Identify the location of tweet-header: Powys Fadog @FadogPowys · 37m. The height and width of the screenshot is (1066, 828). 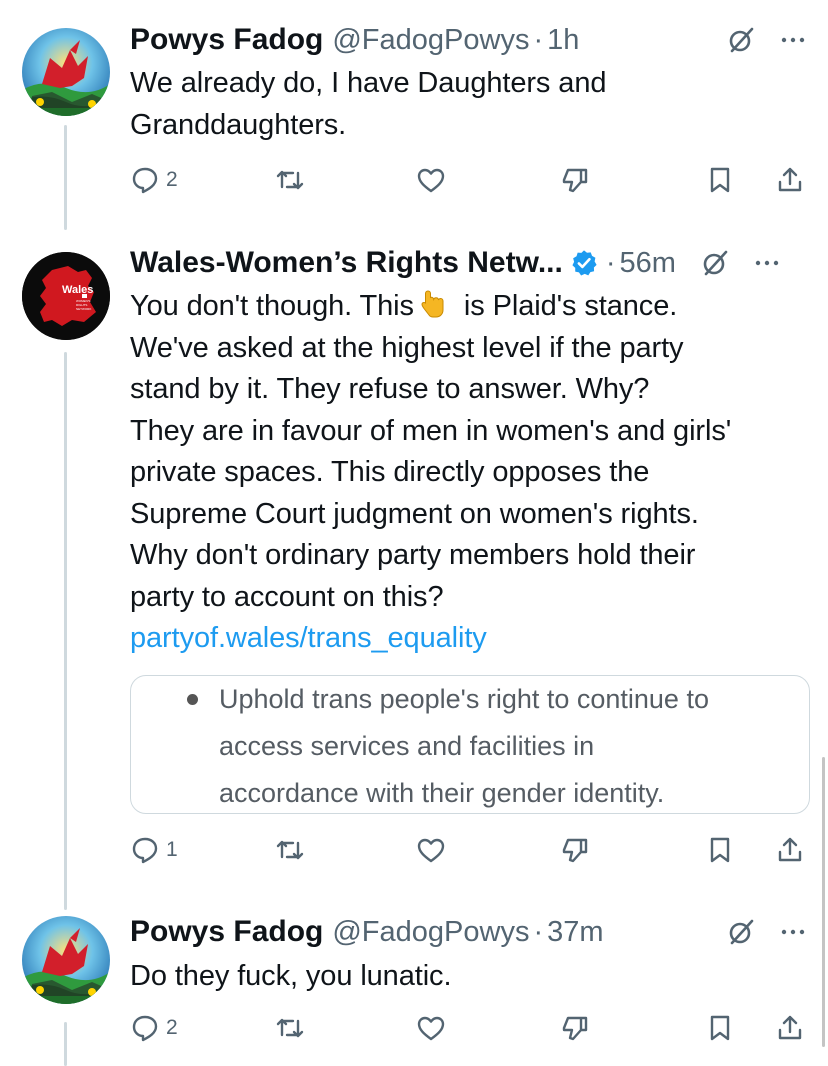
(469, 932).